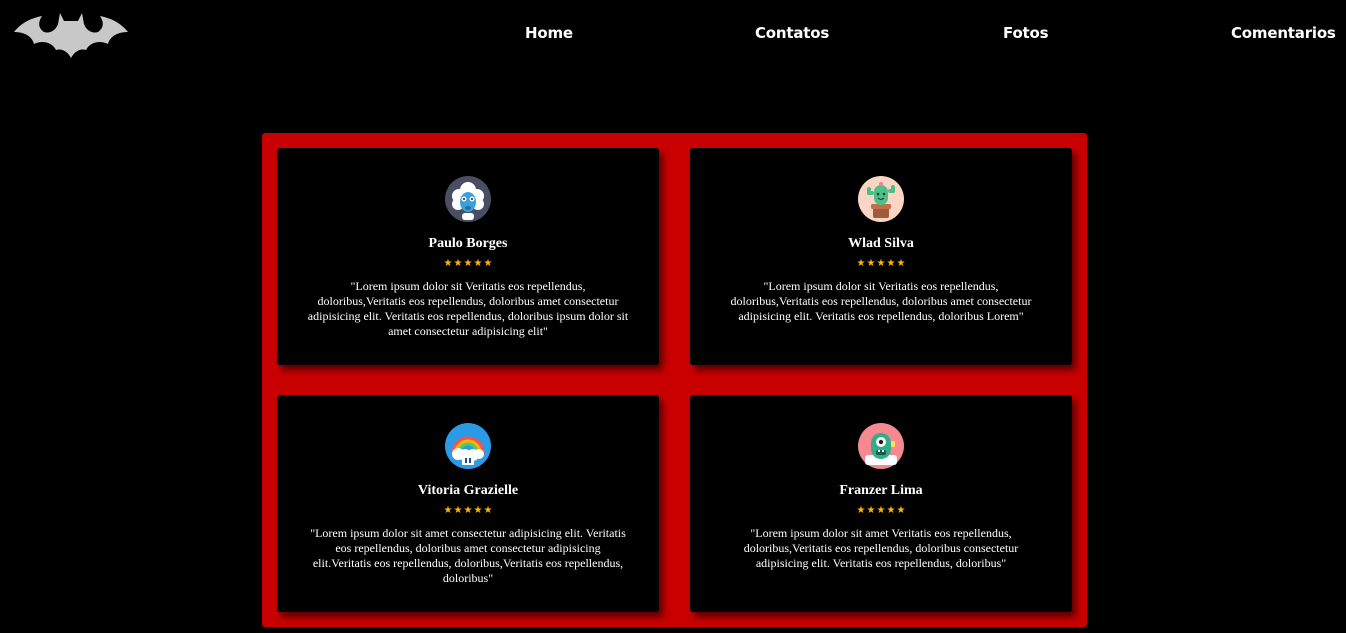  I want to click on monster-avatar-icon, so click(881, 446).